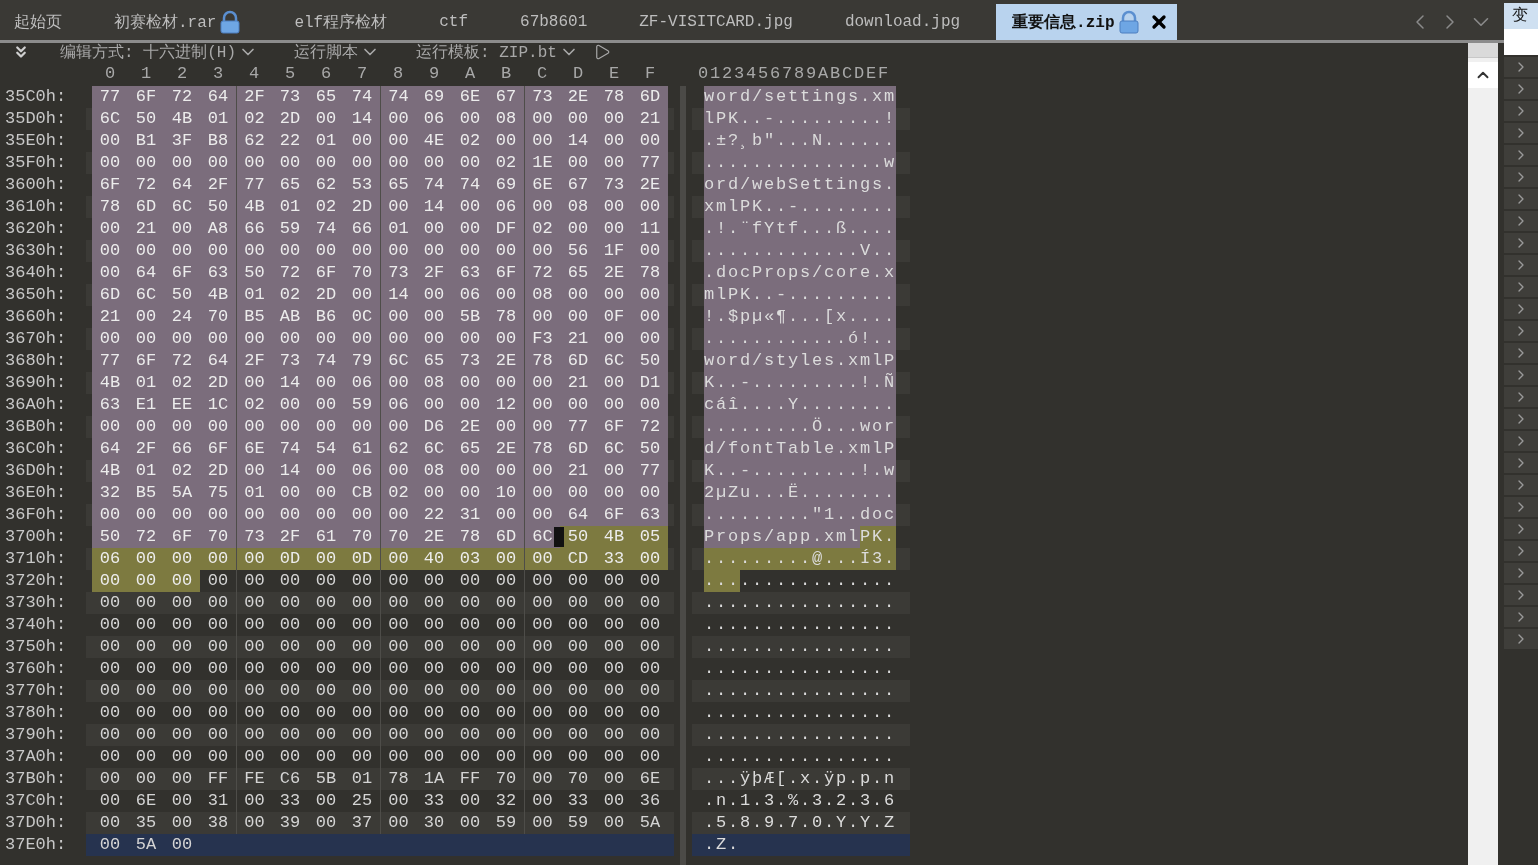 The height and width of the screenshot is (865, 1538). What do you see at coordinates (794, 73) in the screenshot?
I see `ascii-header: 0123456789ABCDEF` at bounding box center [794, 73].